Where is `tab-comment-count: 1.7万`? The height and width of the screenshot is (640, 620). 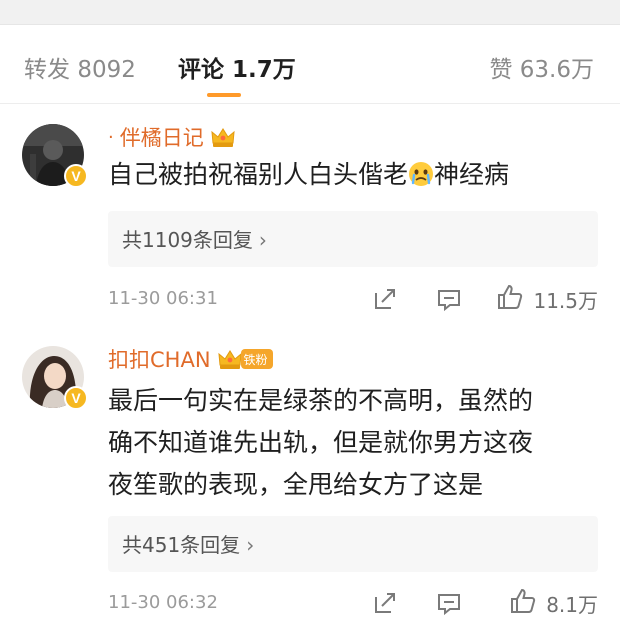 tab-comment-count: 1.7万 is located at coordinates (264, 70).